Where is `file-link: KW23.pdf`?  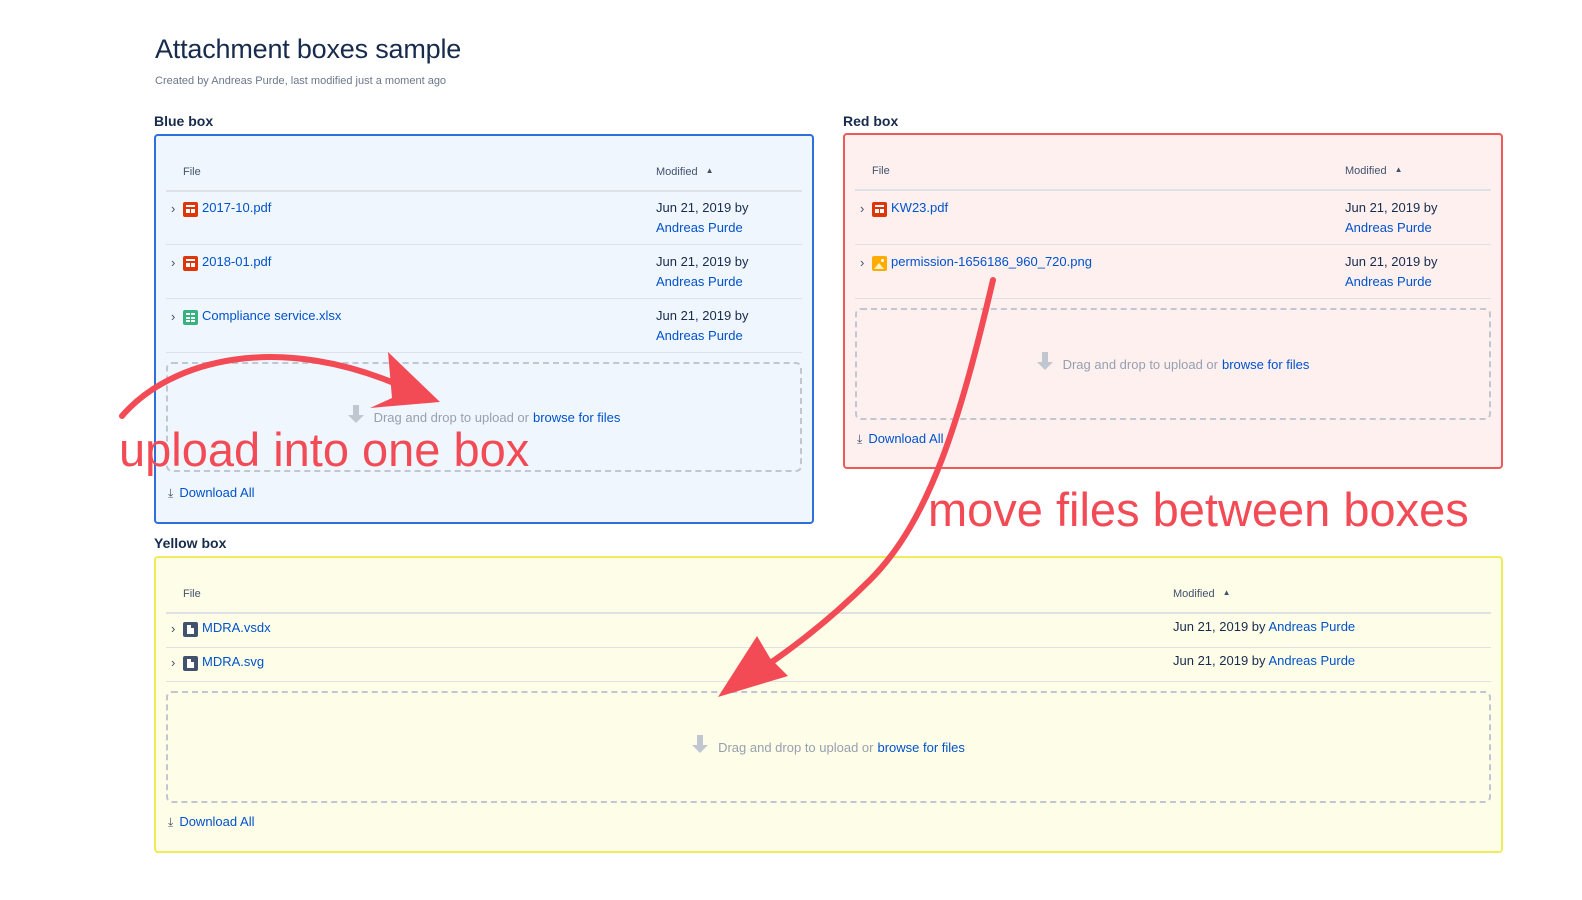
file-link: KW23.pdf is located at coordinates (919, 207).